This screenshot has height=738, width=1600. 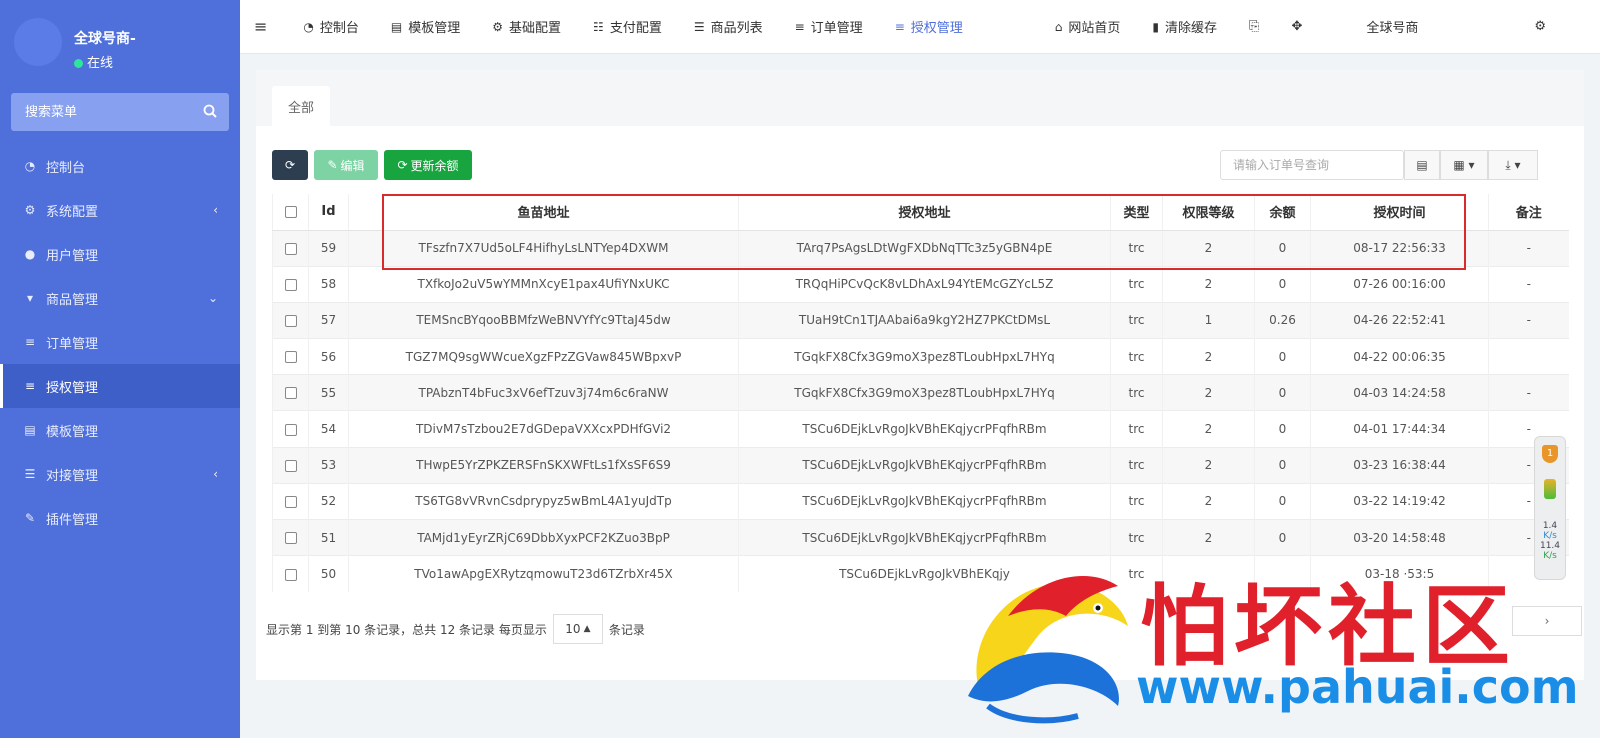 What do you see at coordinates (72, 388) in the screenshot?
I see `sidebar-item-label: 授权管理` at bounding box center [72, 388].